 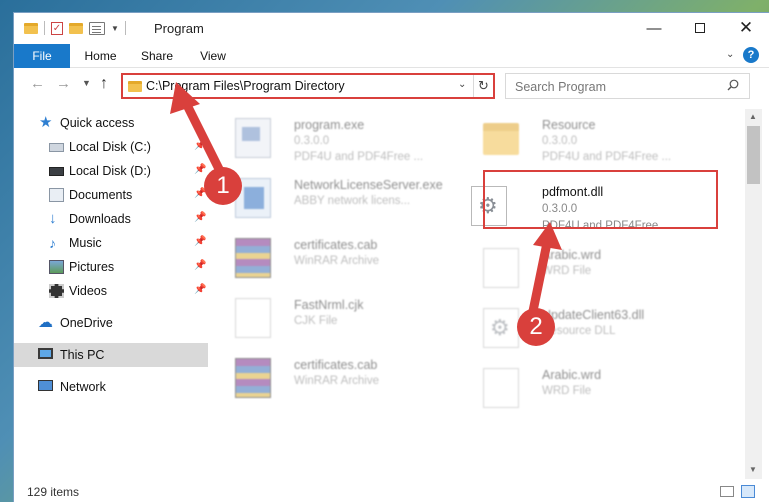 What do you see at coordinates (100, 56) in the screenshot?
I see `tab-home: Home` at bounding box center [100, 56].